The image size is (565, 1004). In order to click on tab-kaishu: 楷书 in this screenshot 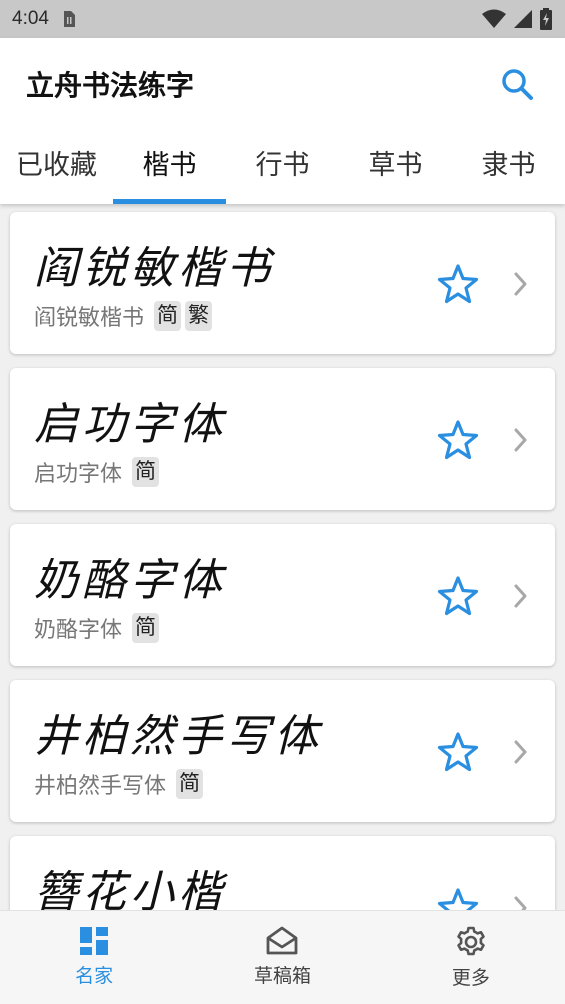, I will do `click(169, 167)`.